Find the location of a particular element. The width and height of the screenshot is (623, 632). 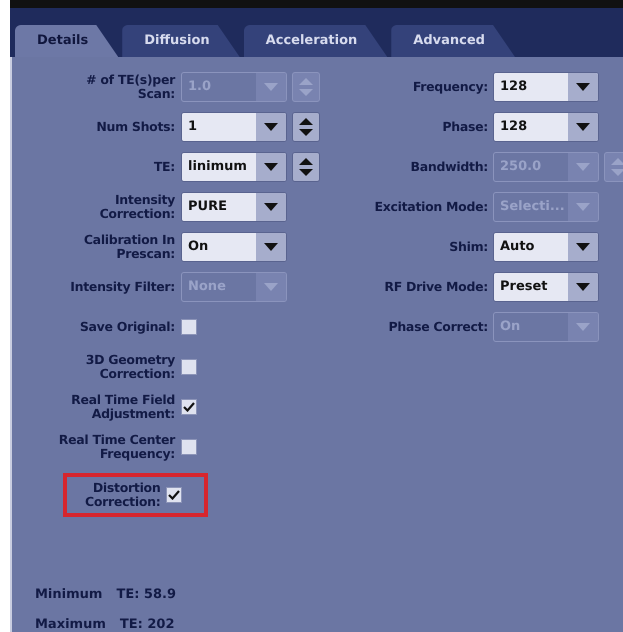

tab: Details is located at coordinates (66, 41).